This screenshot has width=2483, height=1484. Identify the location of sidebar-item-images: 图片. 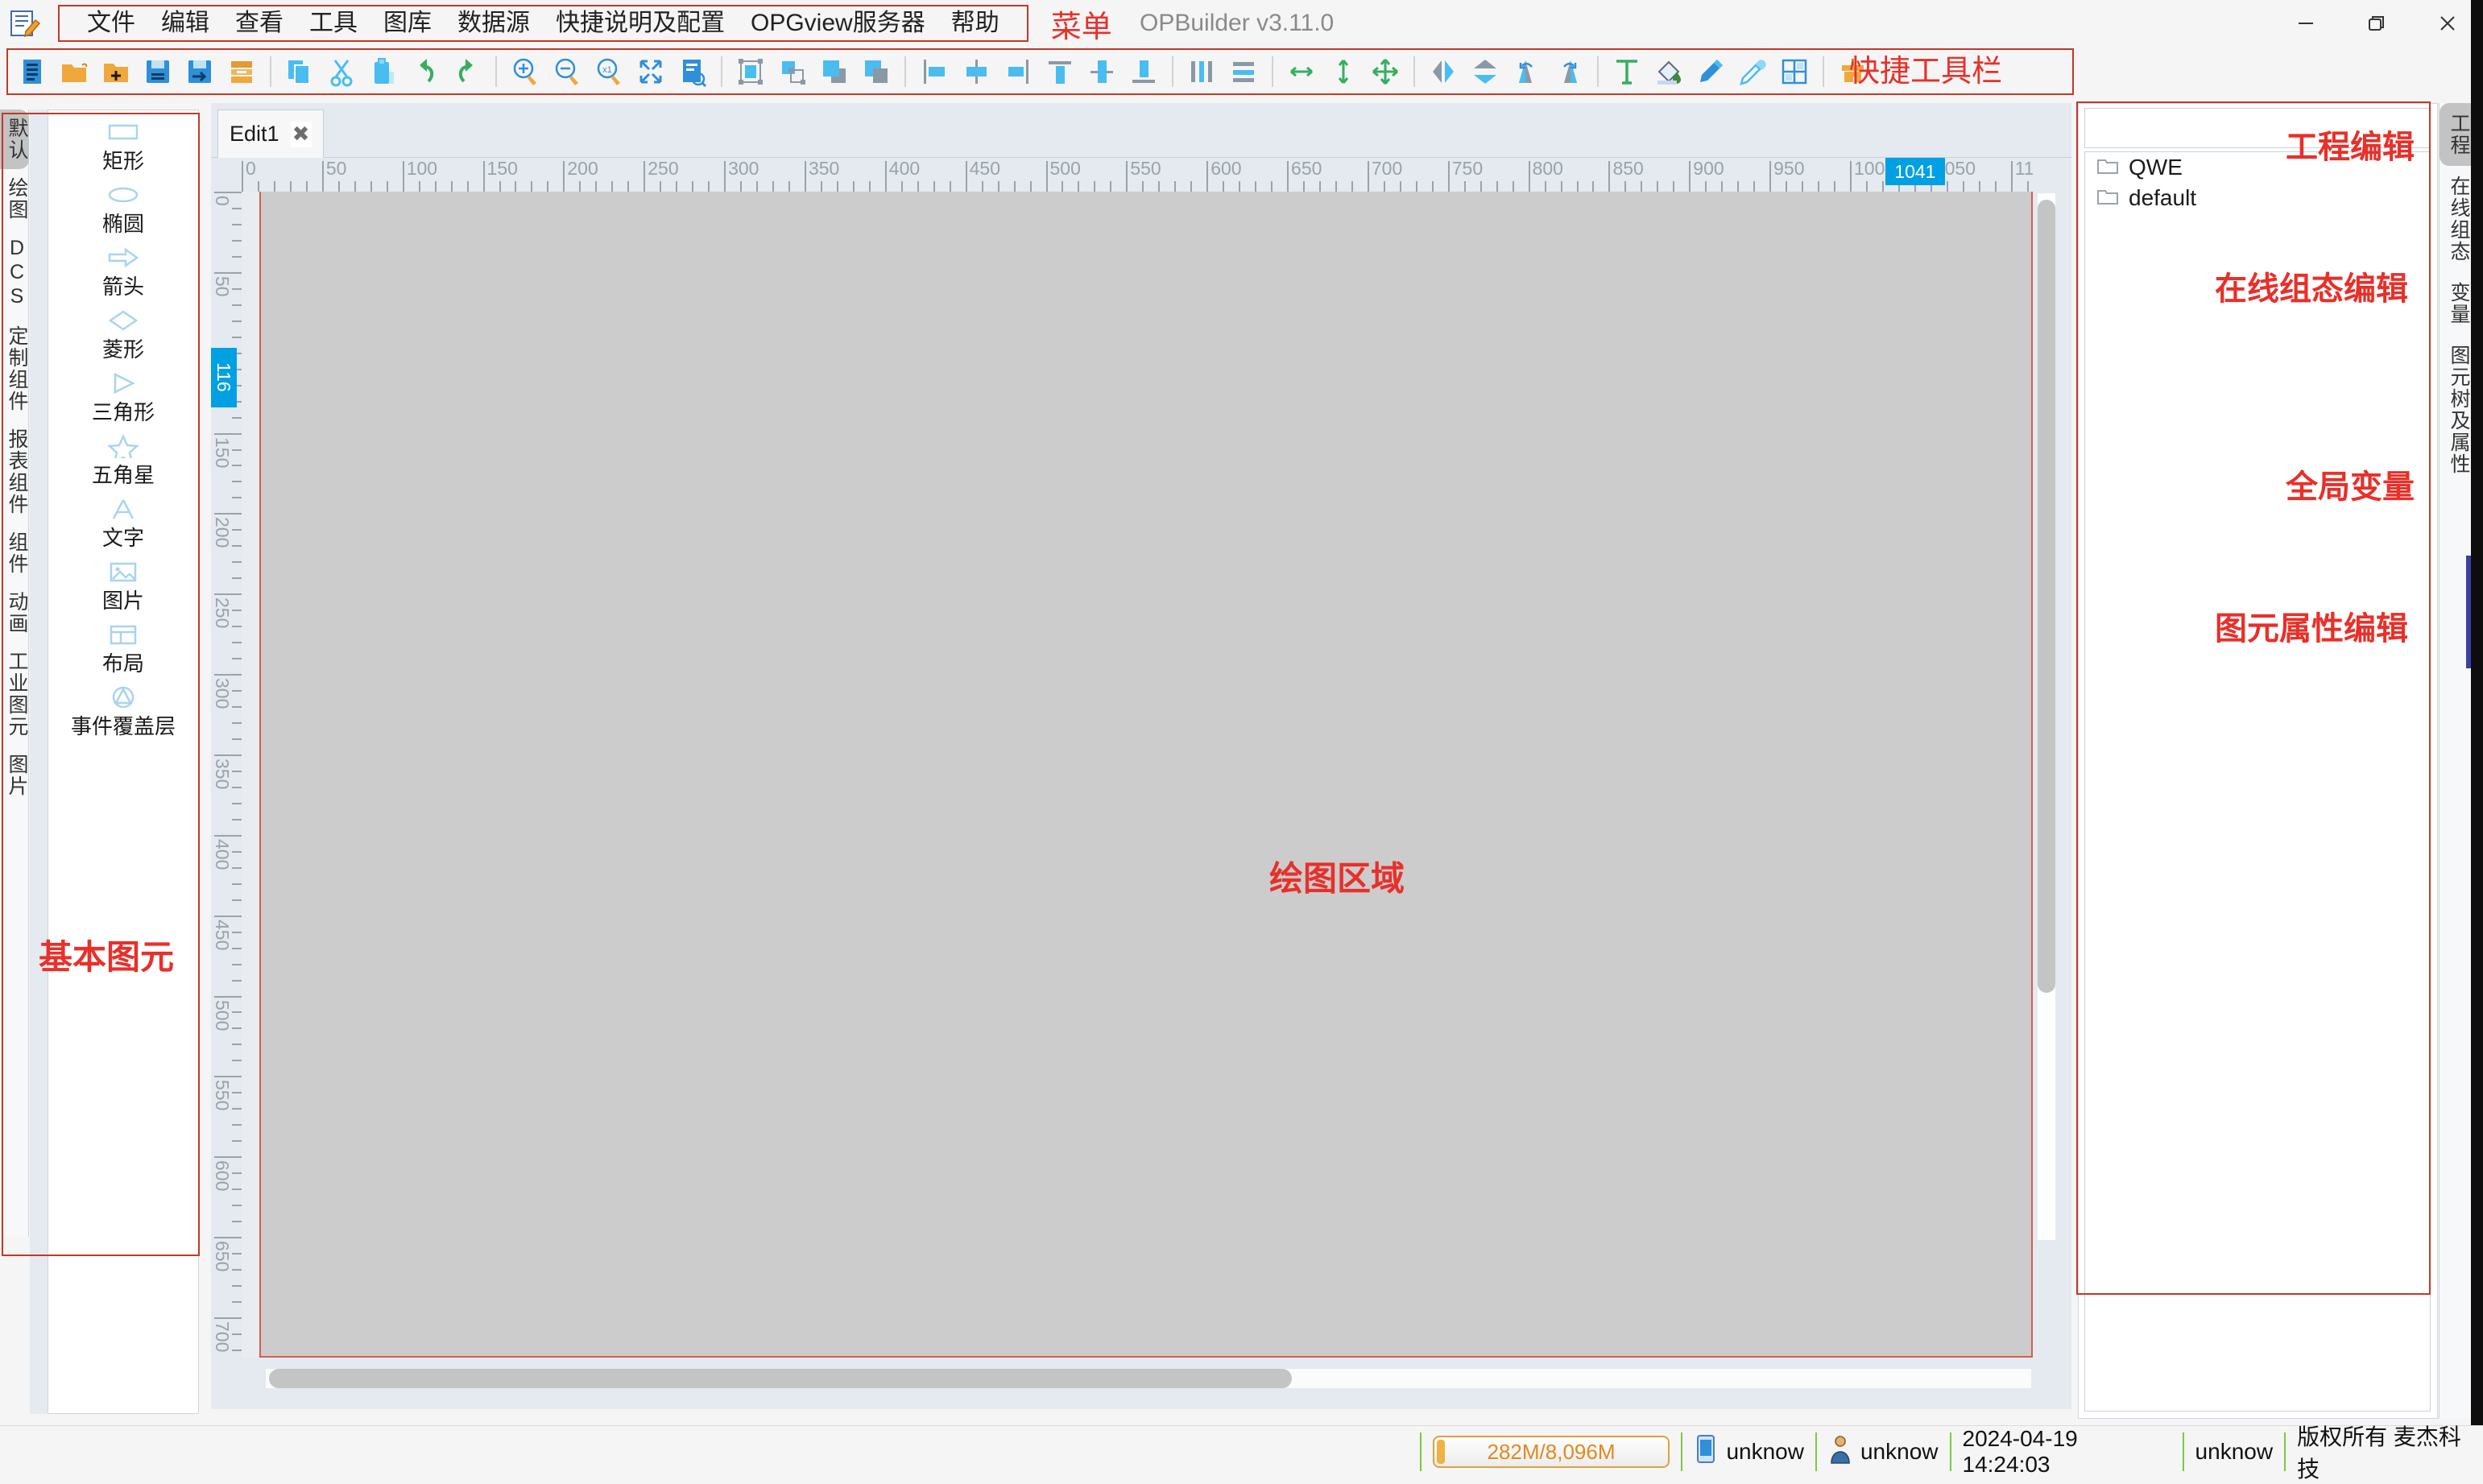
(14, 776).